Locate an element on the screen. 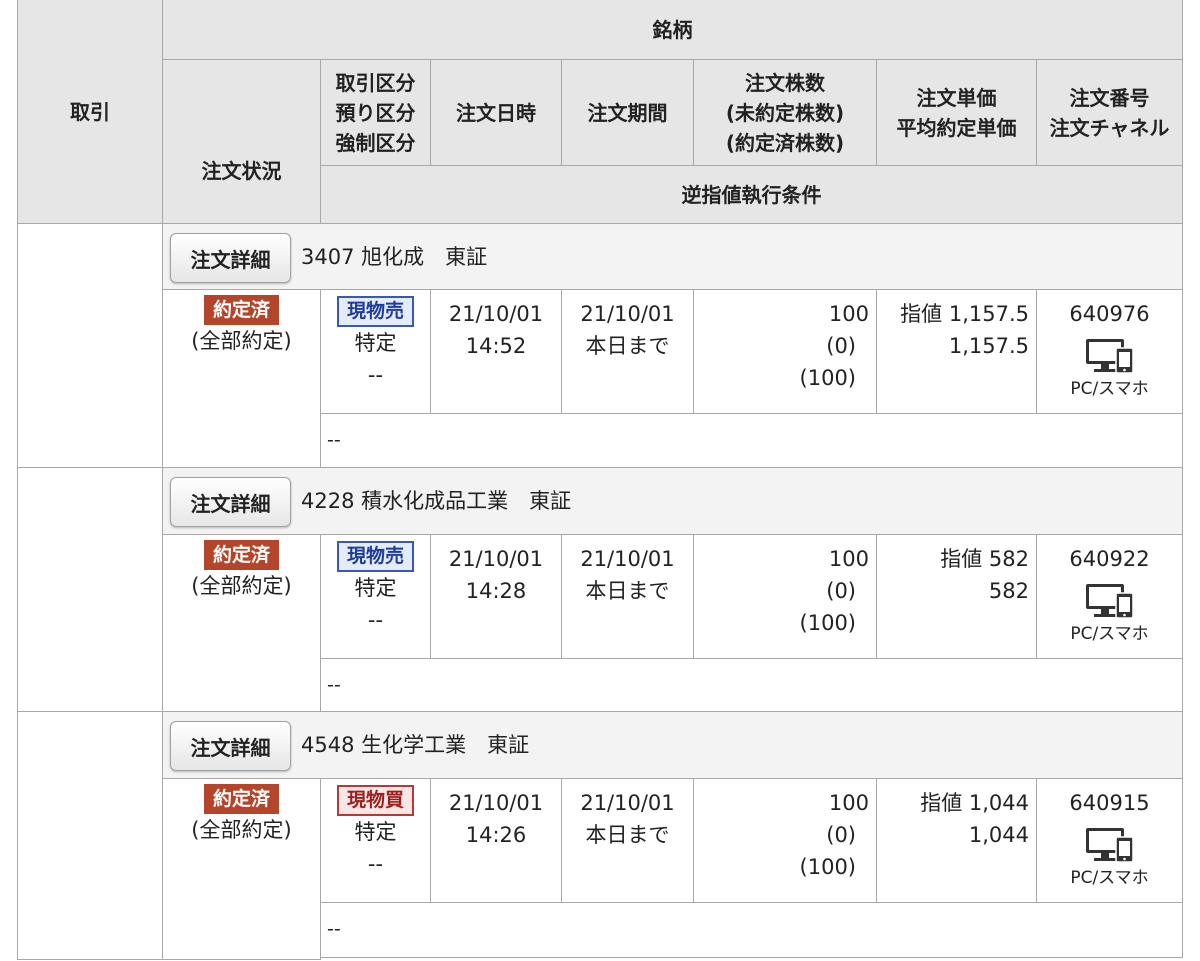 This screenshot has height=961, width=1200. order-2-order-no: 640922 is located at coordinates (1109, 559).